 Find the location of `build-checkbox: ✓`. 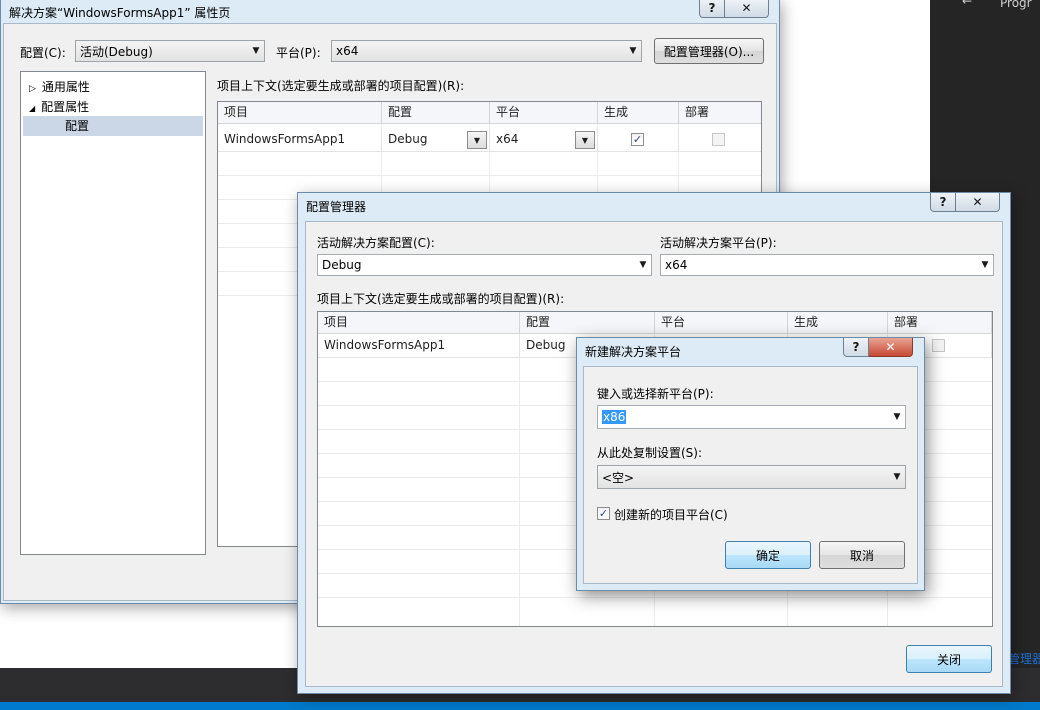

build-checkbox: ✓ is located at coordinates (637, 139).